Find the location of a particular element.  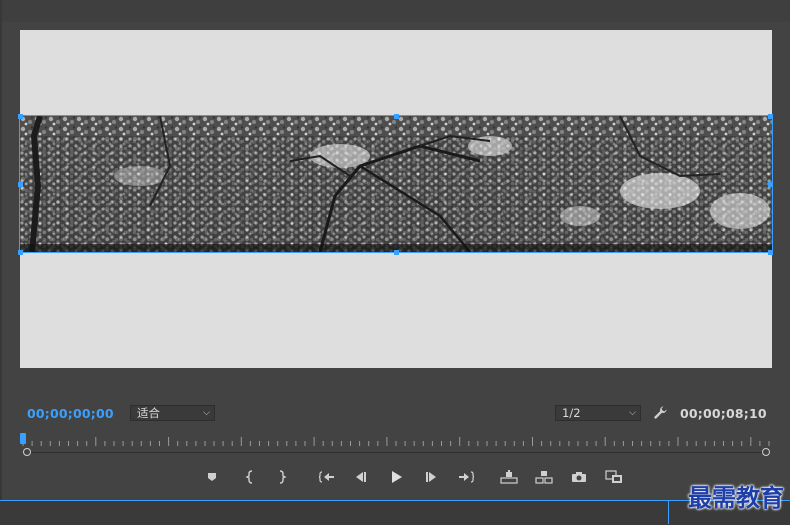

duration-timecode: 00;00;08;10 is located at coordinates (723, 413).